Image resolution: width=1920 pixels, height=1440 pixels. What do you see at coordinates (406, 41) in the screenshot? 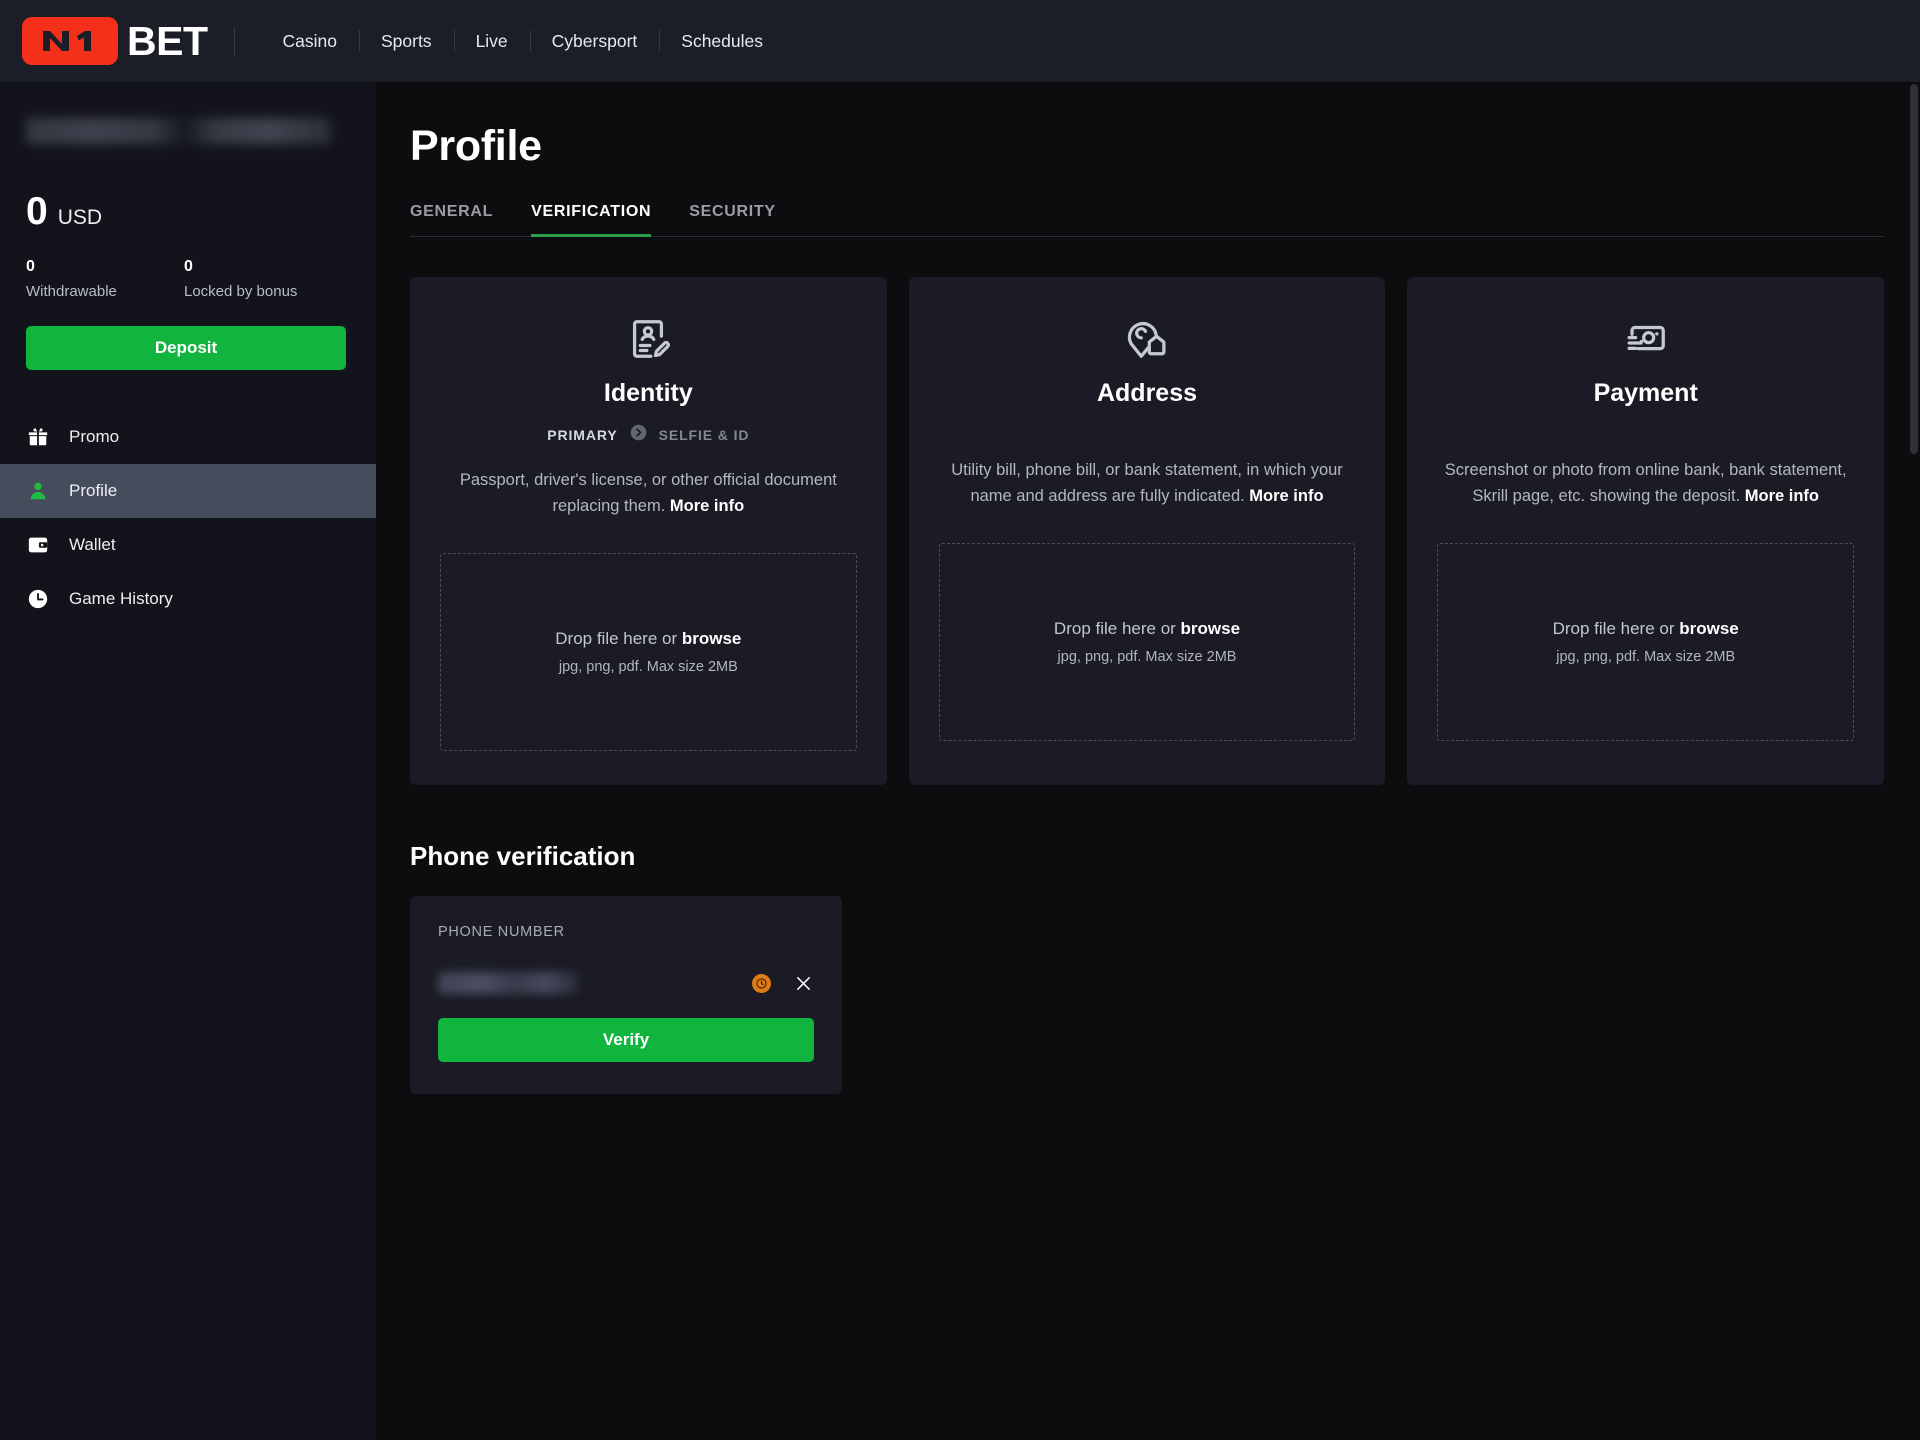
I see `nav-item-sports: Sports` at bounding box center [406, 41].